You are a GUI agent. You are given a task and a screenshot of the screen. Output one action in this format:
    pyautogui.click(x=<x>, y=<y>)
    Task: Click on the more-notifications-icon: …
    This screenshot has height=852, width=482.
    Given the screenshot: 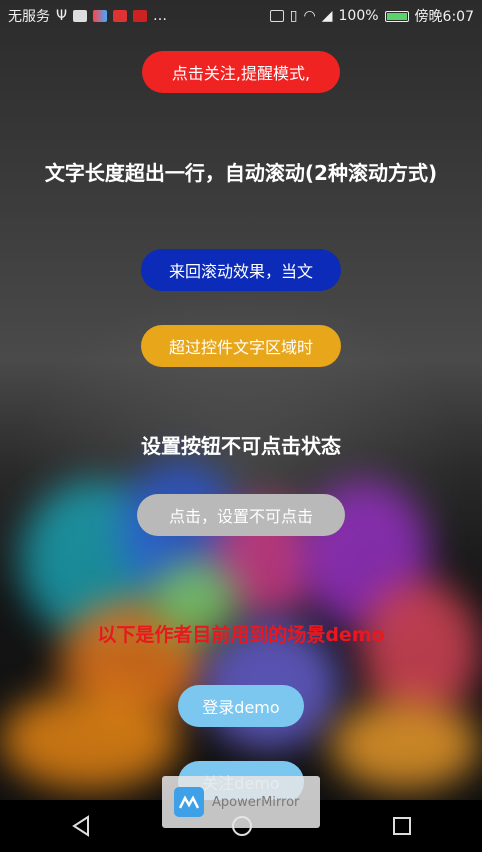 What is the action you would take?
    pyautogui.click(x=160, y=16)
    